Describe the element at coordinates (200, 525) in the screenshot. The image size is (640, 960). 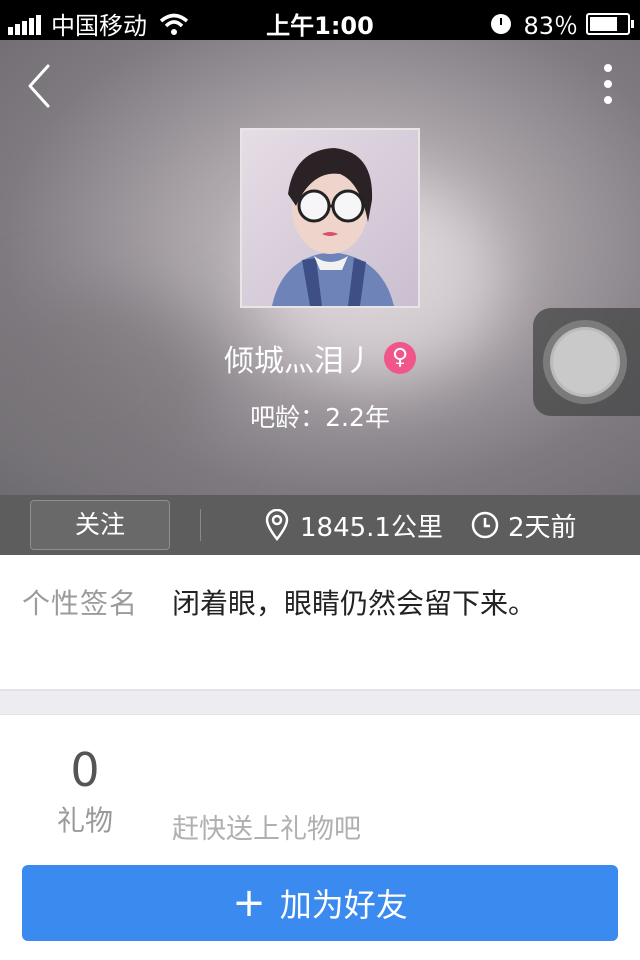
I see `divider` at that location.